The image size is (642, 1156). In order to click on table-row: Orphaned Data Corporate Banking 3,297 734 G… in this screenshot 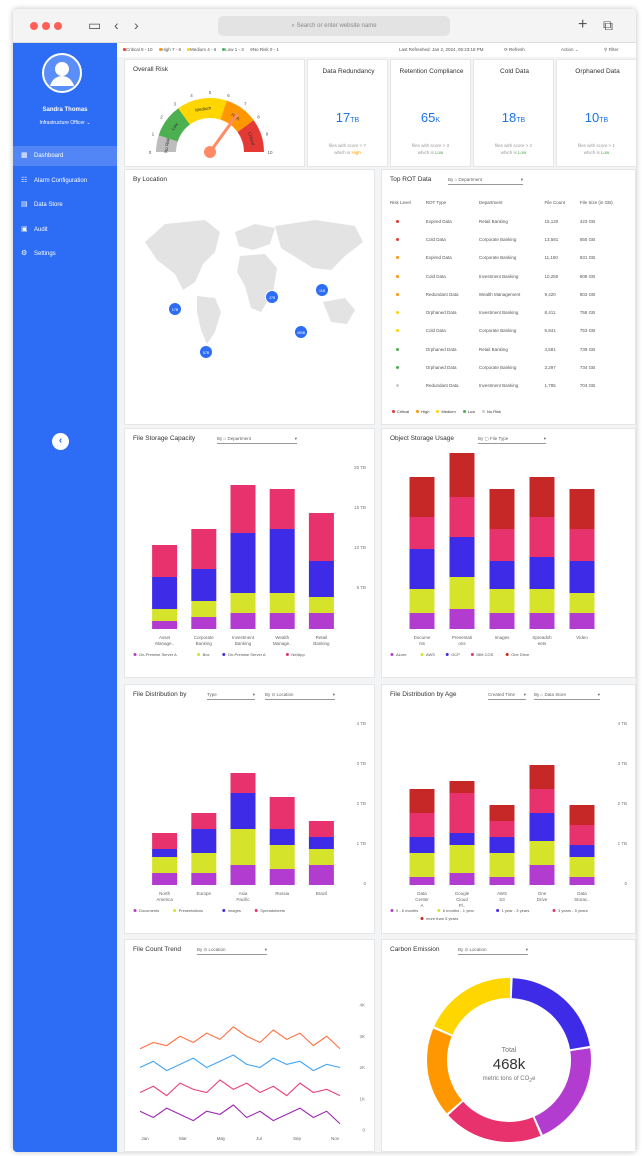, I will do `click(509, 367)`.